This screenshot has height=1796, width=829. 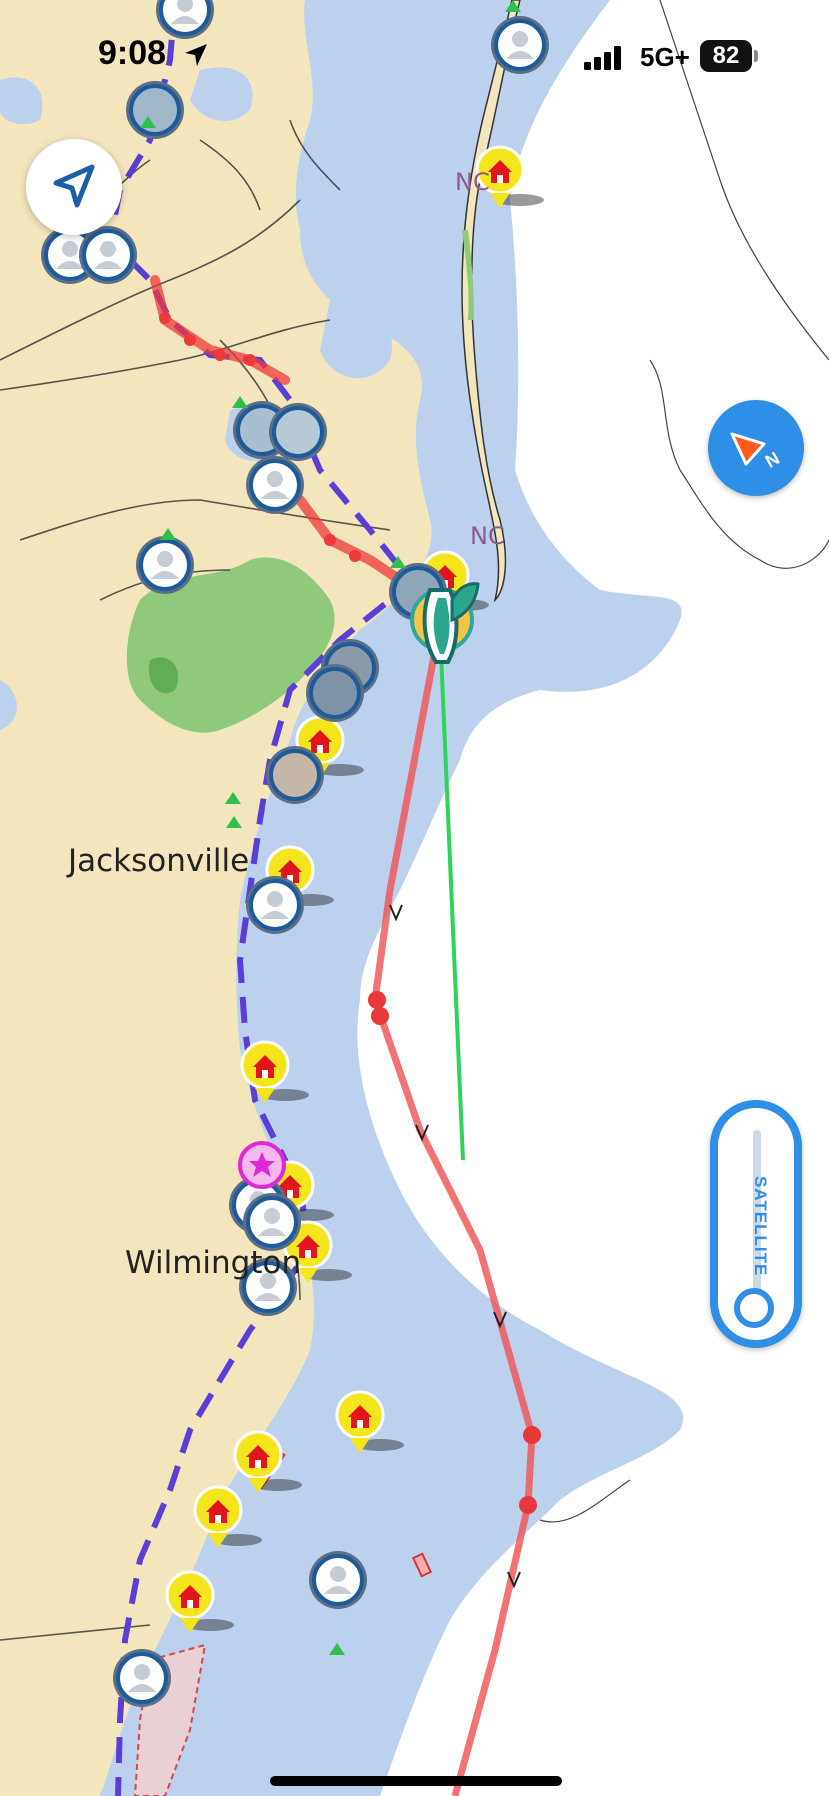 What do you see at coordinates (159, 861) in the screenshot?
I see `city-label-jacksonville: Jacksonville` at bounding box center [159, 861].